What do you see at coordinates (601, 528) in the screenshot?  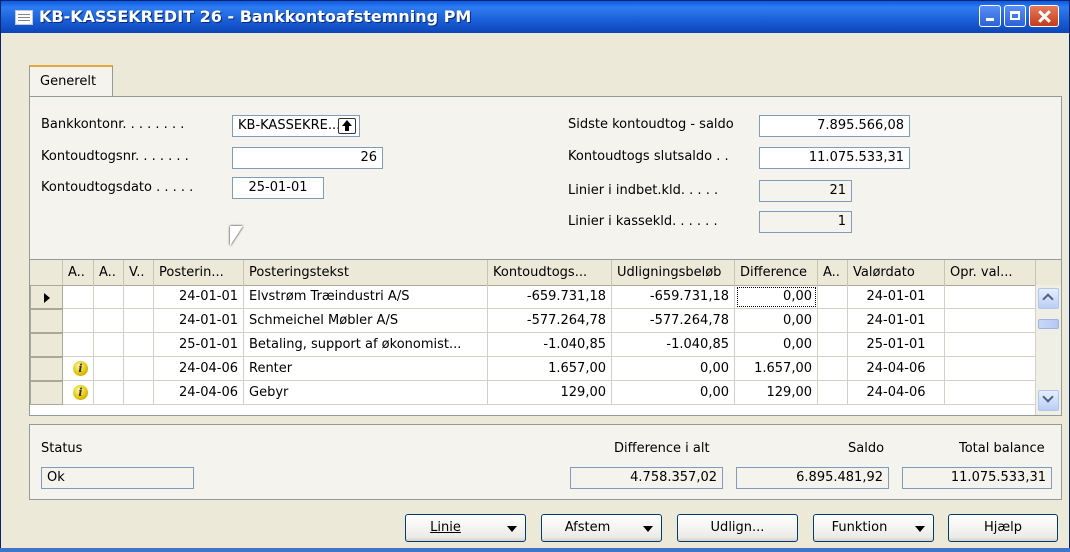 I see `afstem-menu-button: Afstem` at bounding box center [601, 528].